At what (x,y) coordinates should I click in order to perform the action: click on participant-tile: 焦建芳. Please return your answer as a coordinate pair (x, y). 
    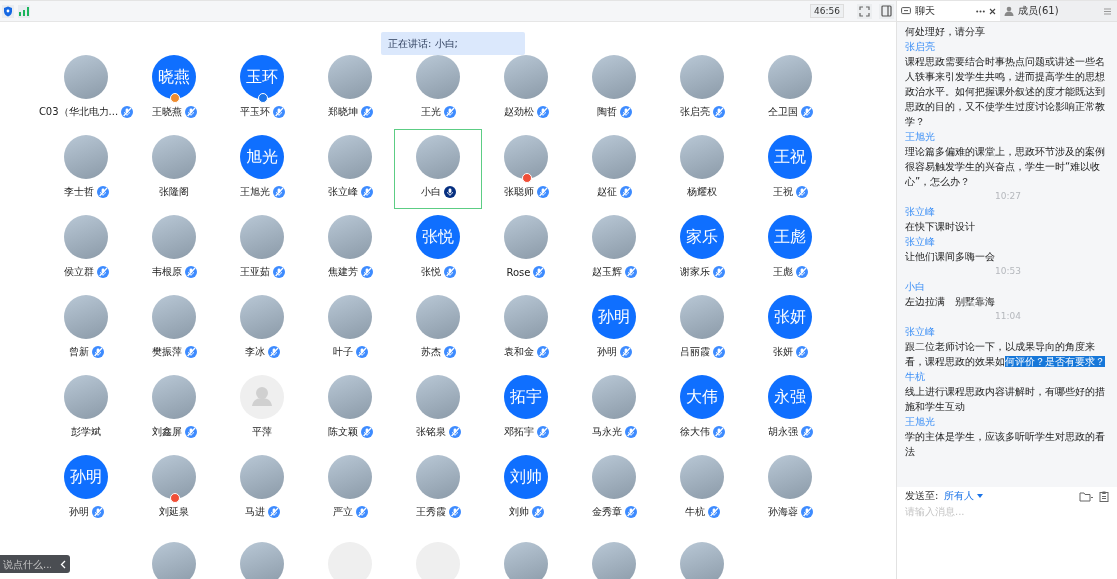
    Looking at the image, I should click on (350, 249).